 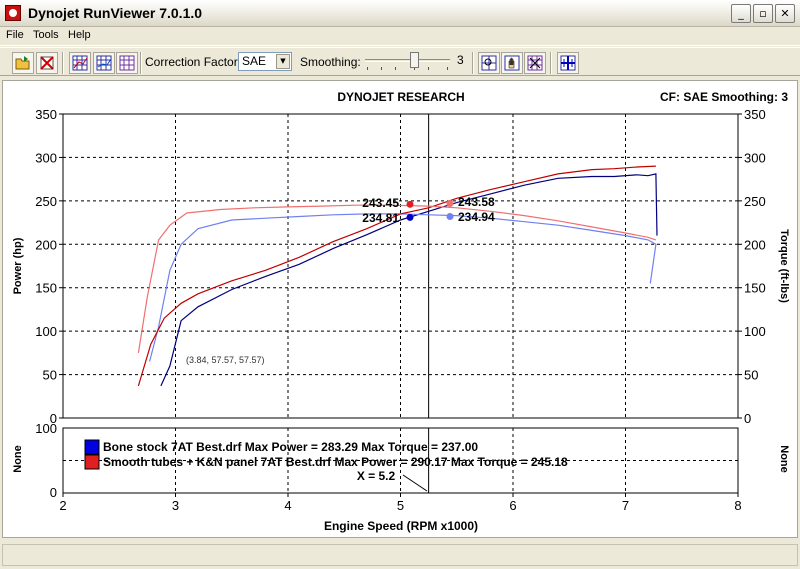 I want to click on correction-factor-value: SAE, so click(x=254, y=61).